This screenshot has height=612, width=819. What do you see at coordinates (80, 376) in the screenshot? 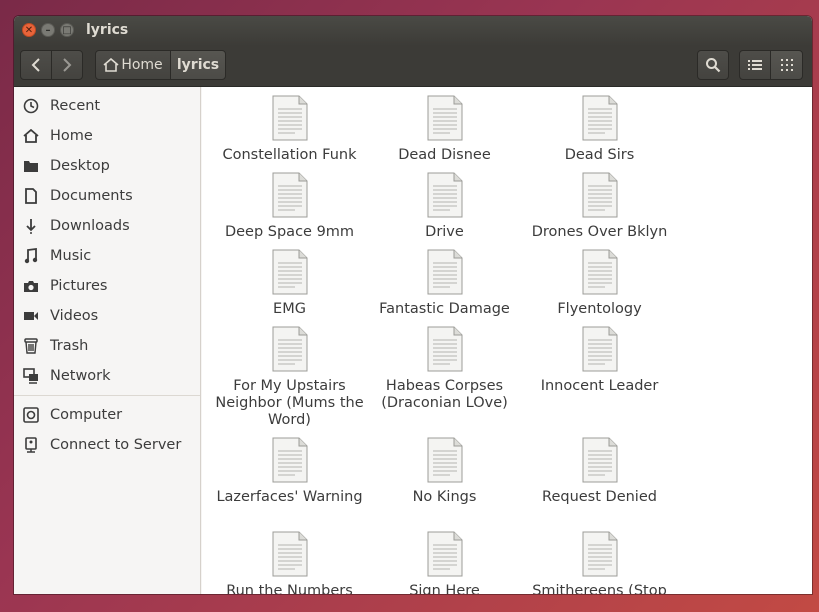
I see `sidebar-item-label: Network` at bounding box center [80, 376].